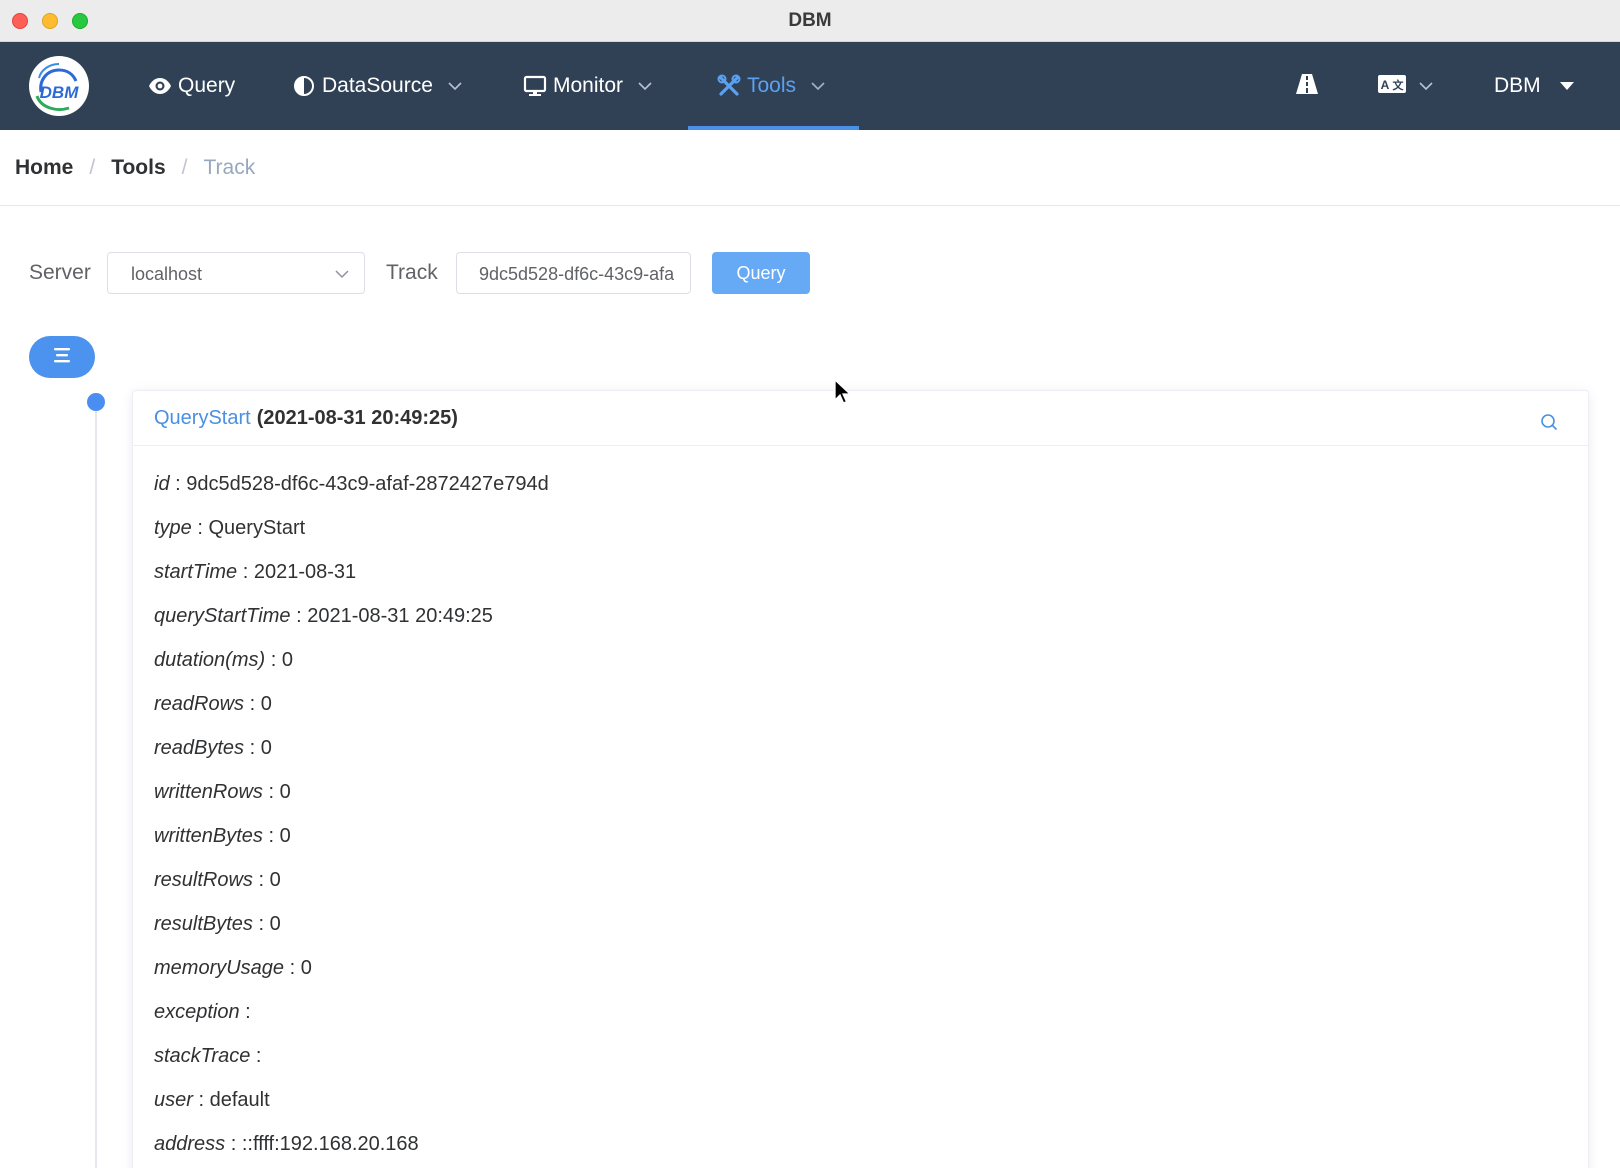 Image resolution: width=1620 pixels, height=1168 pixels. Describe the element at coordinates (1567, 86) in the screenshot. I see `caret-down-icon` at that location.